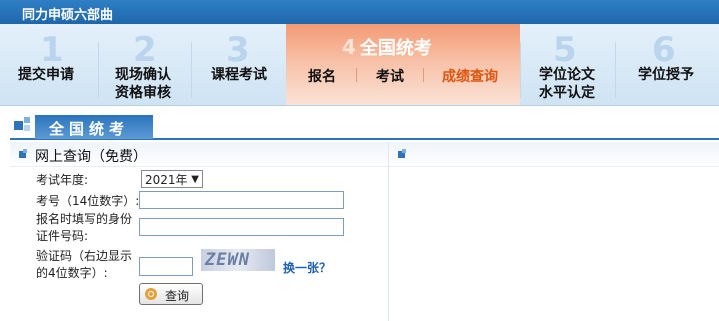 The height and width of the screenshot is (321, 719). I want to click on year-select-value: 2021年, so click(166, 180).